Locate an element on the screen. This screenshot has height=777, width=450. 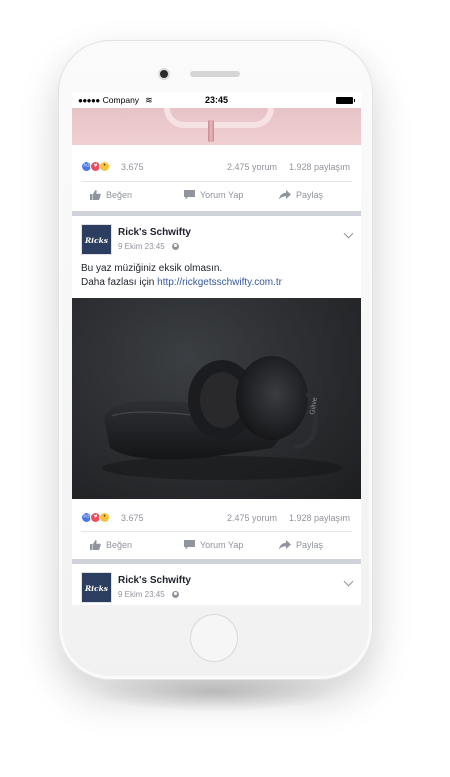
front-camera is located at coordinates (164, 74).